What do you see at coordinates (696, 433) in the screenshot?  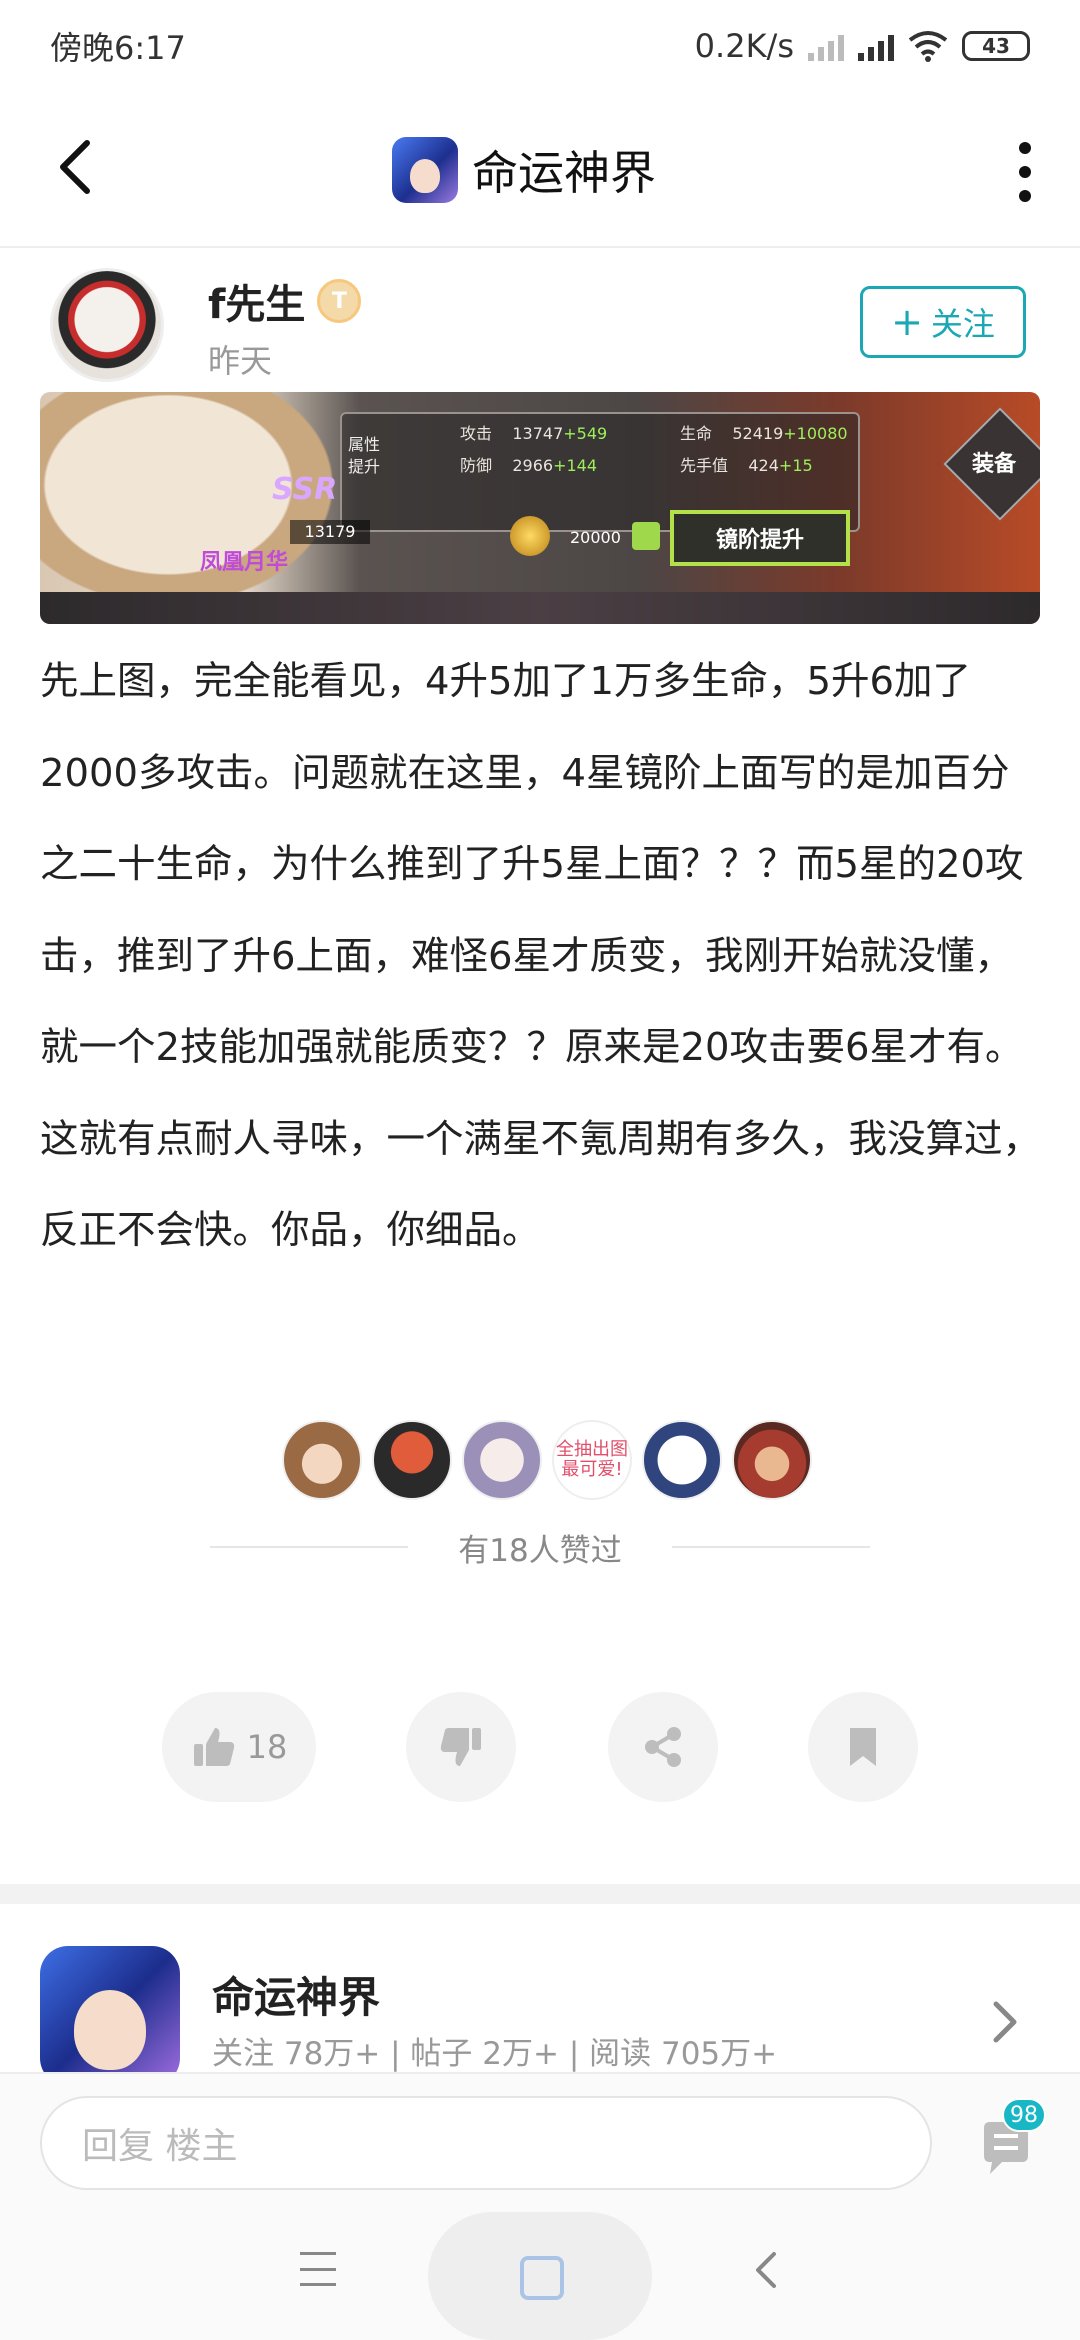 I see `hp-label: 生命` at bounding box center [696, 433].